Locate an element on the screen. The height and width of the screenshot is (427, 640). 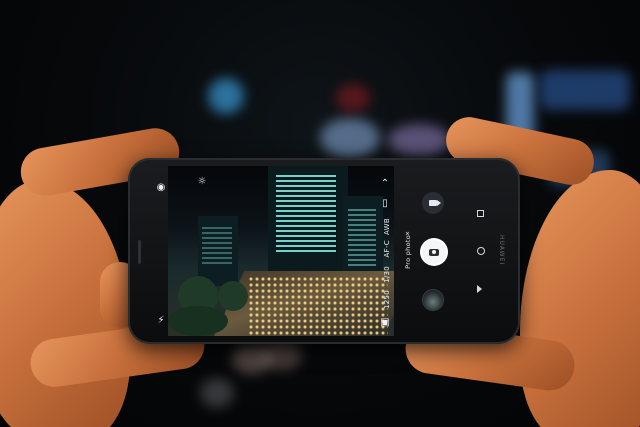
triangle-back-icon is located at coordinates (479, 289).